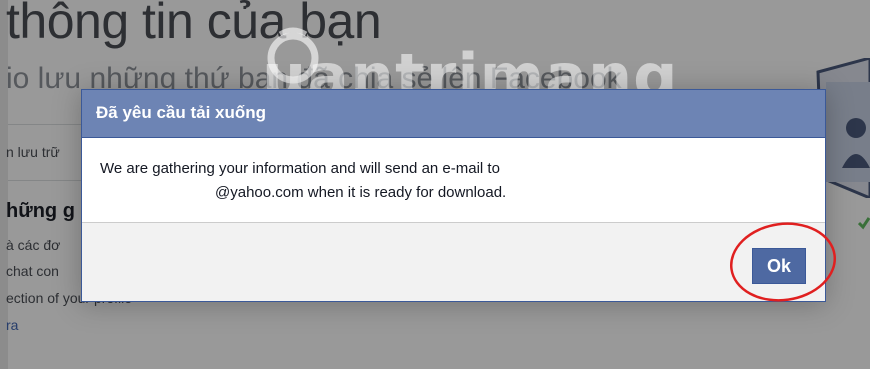 The height and width of the screenshot is (369, 870). What do you see at coordinates (779, 266) in the screenshot?
I see `ok-button: Ok` at bounding box center [779, 266].